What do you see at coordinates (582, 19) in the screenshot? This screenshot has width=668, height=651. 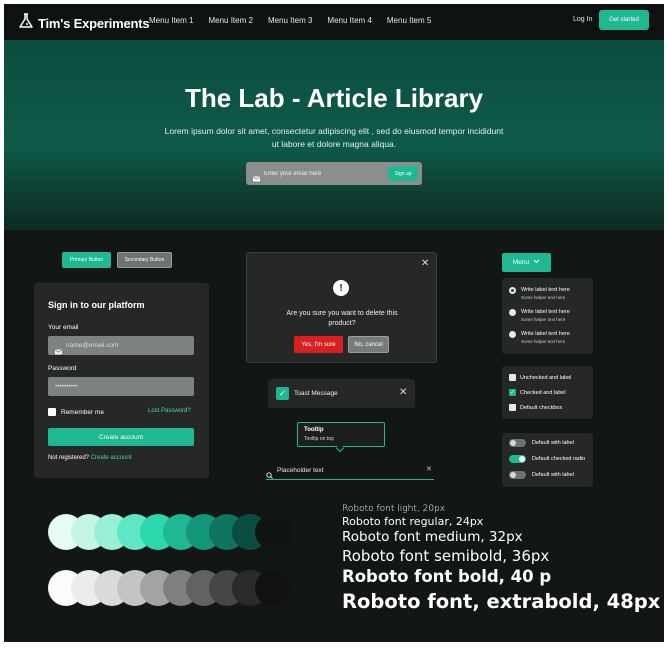 I see `login-link: Log In` at bounding box center [582, 19].